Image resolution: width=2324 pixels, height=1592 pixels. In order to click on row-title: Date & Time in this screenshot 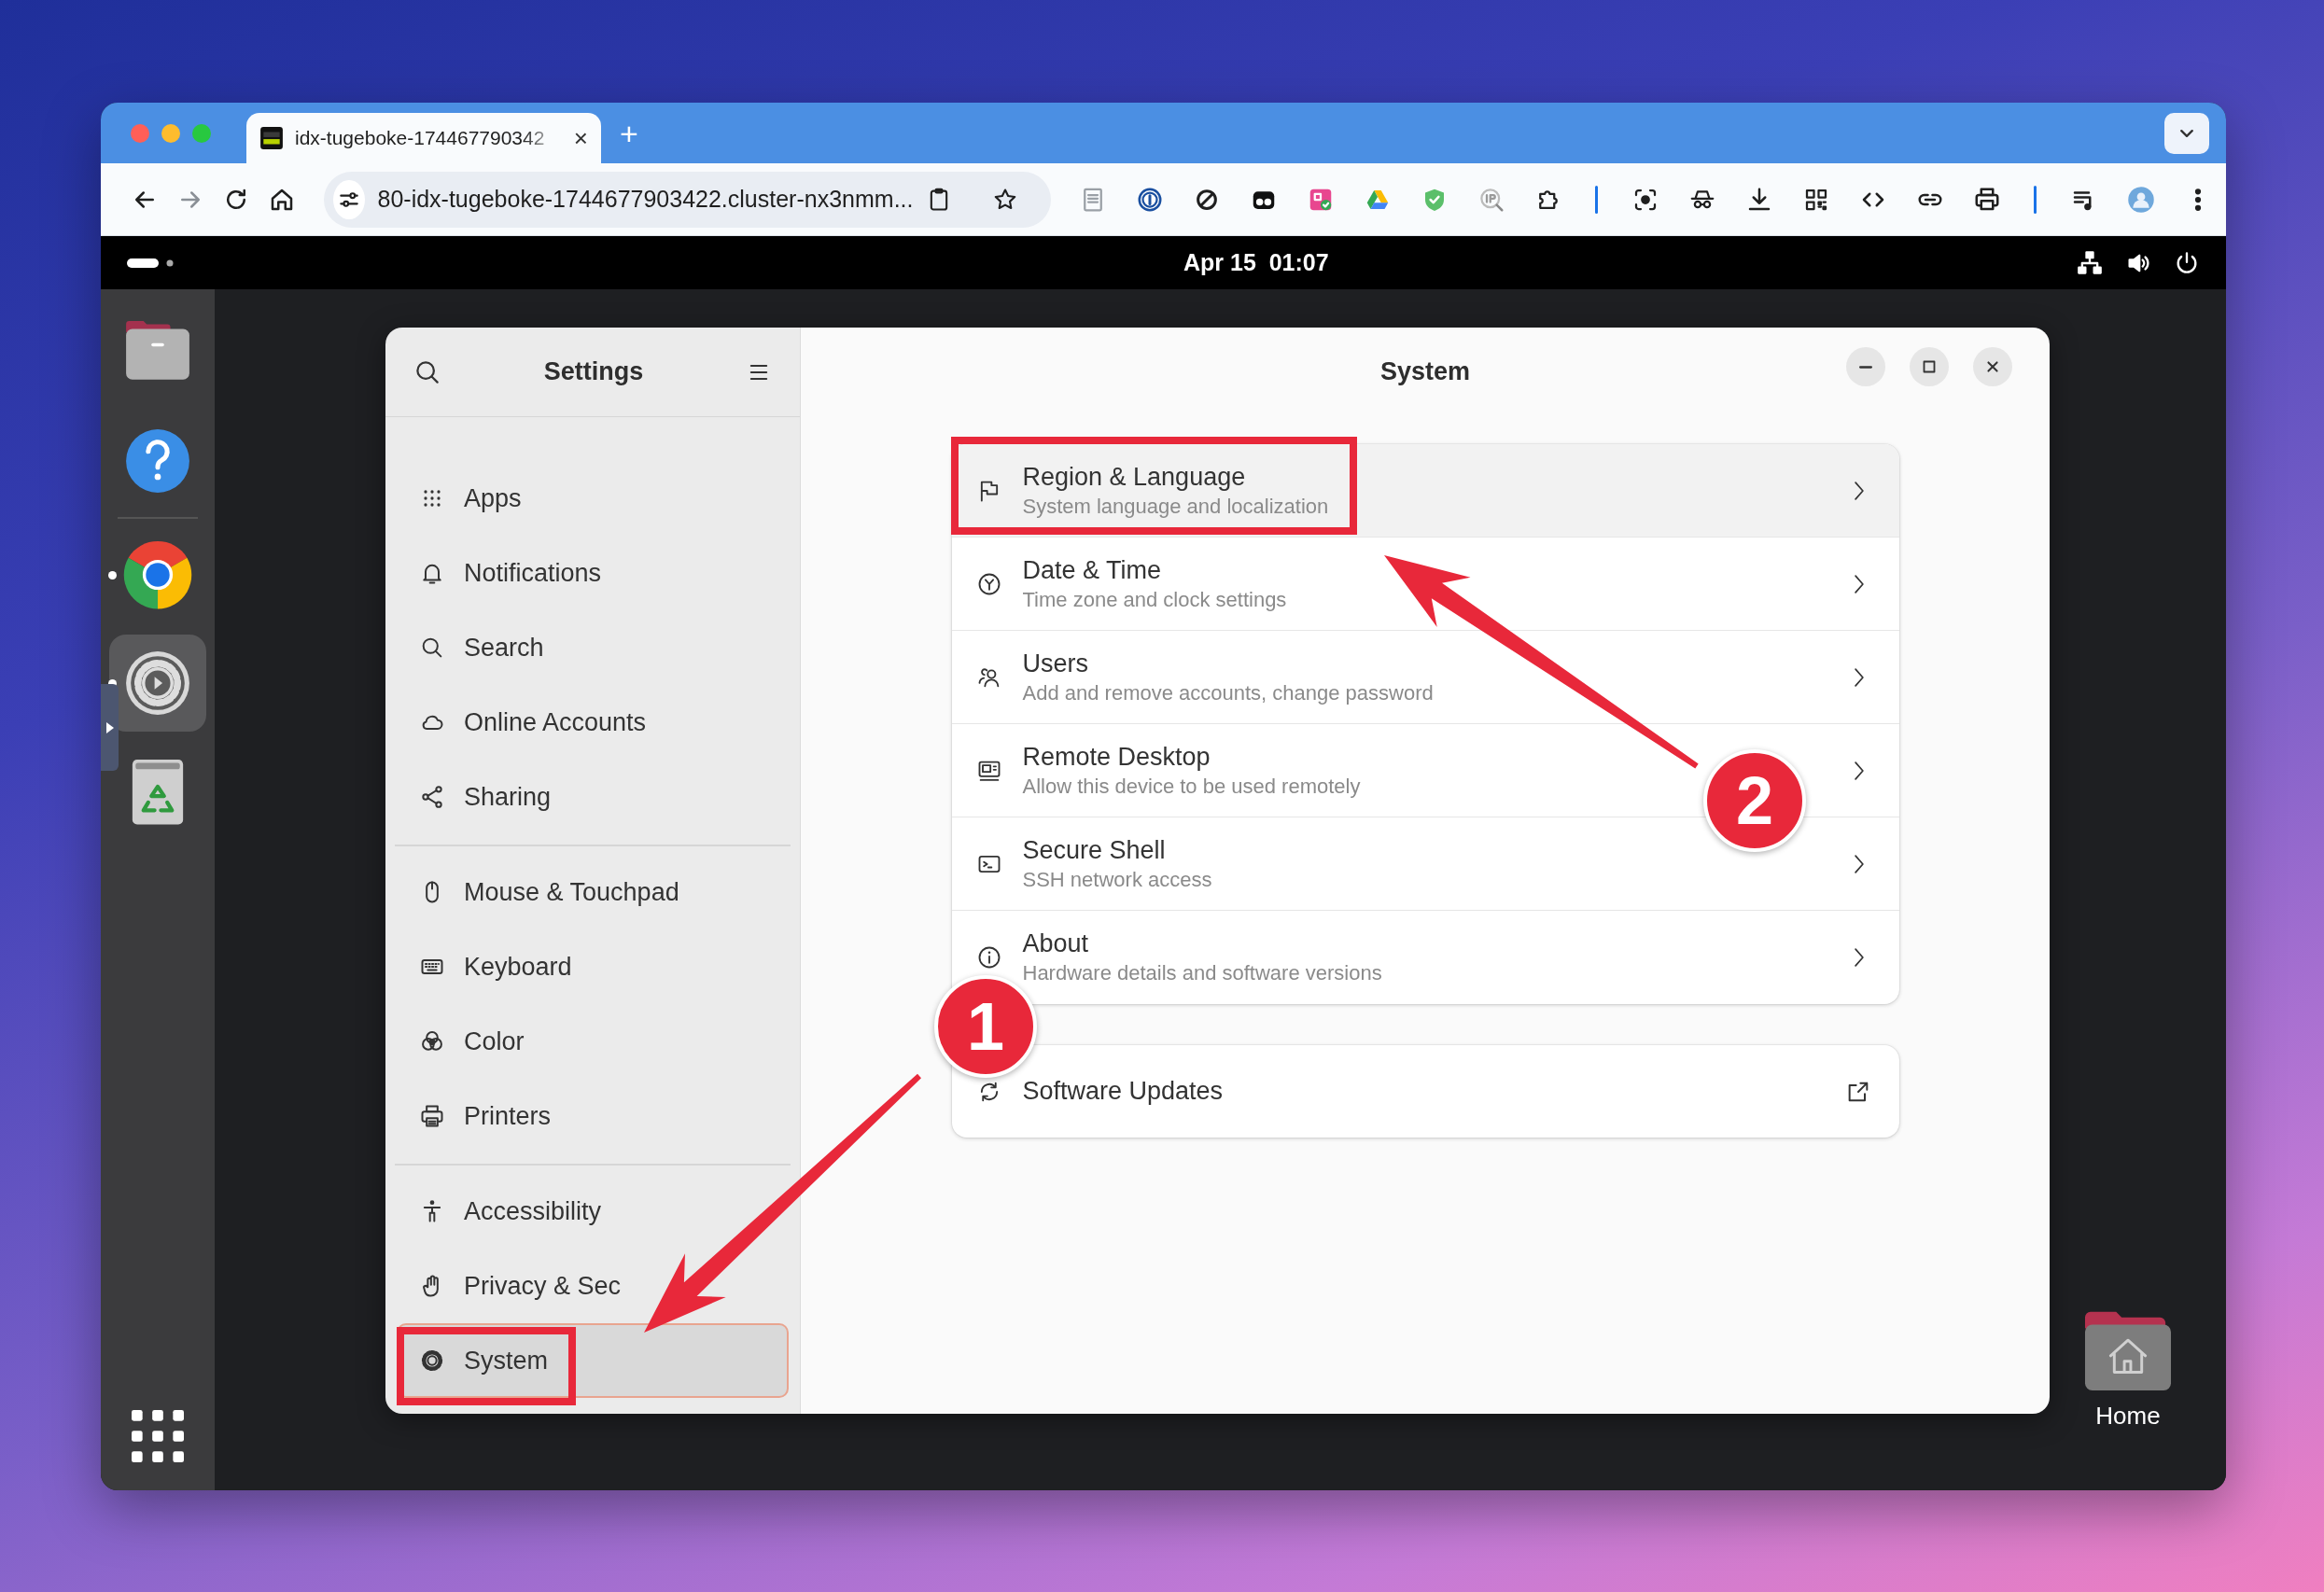, I will do `click(1092, 570)`.